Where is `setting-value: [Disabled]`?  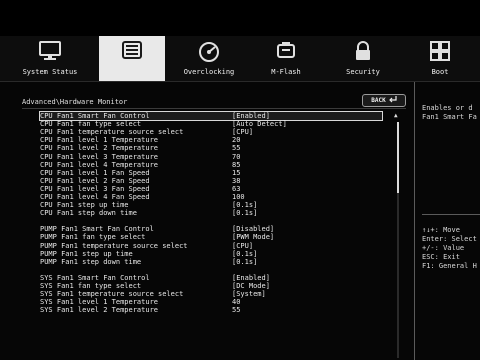
setting-value: [Disabled] is located at coordinates (253, 229).